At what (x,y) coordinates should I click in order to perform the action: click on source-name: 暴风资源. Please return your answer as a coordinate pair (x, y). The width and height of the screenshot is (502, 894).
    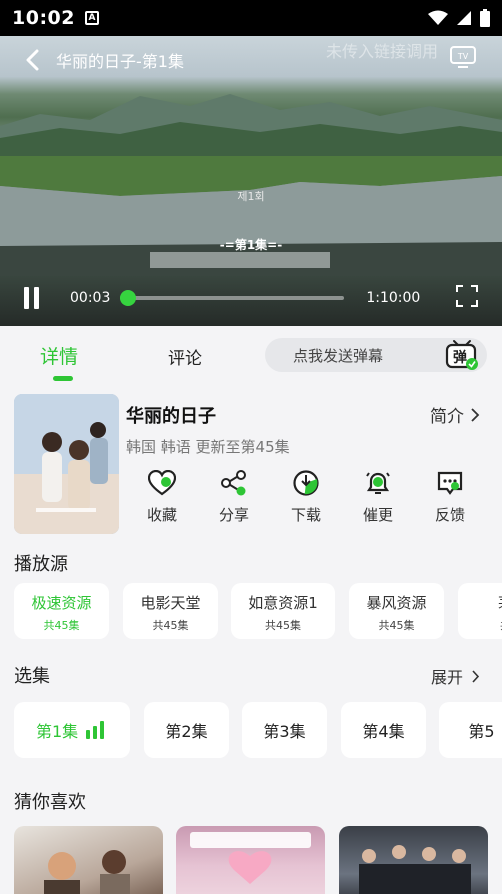
    Looking at the image, I should click on (396, 603).